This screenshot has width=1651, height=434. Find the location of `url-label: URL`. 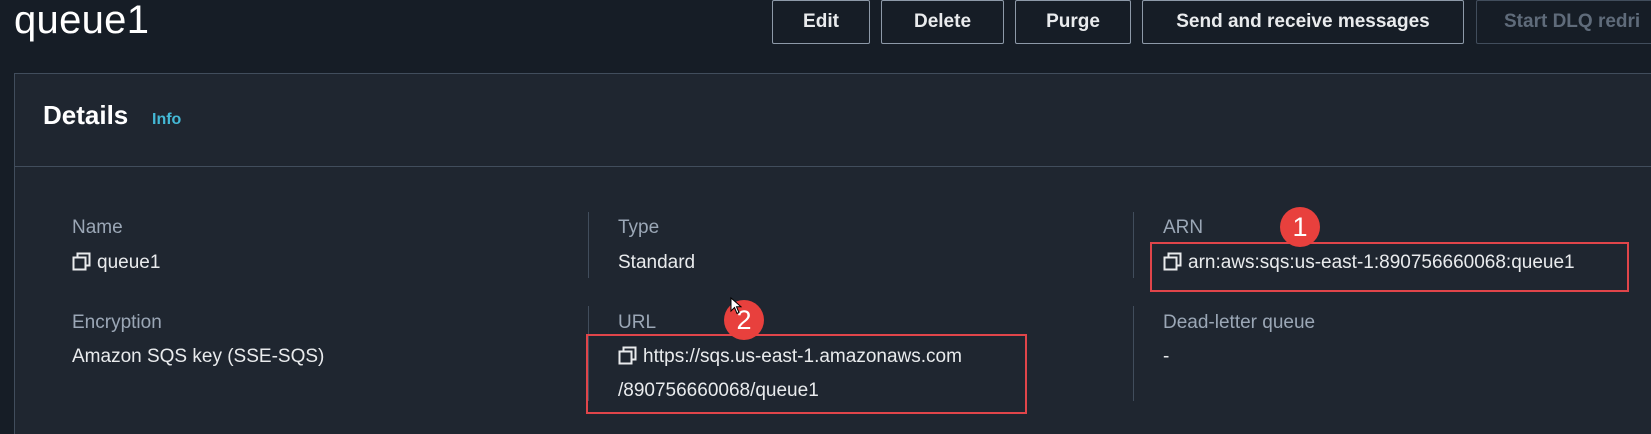

url-label: URL is located at coordinates (637, 322).